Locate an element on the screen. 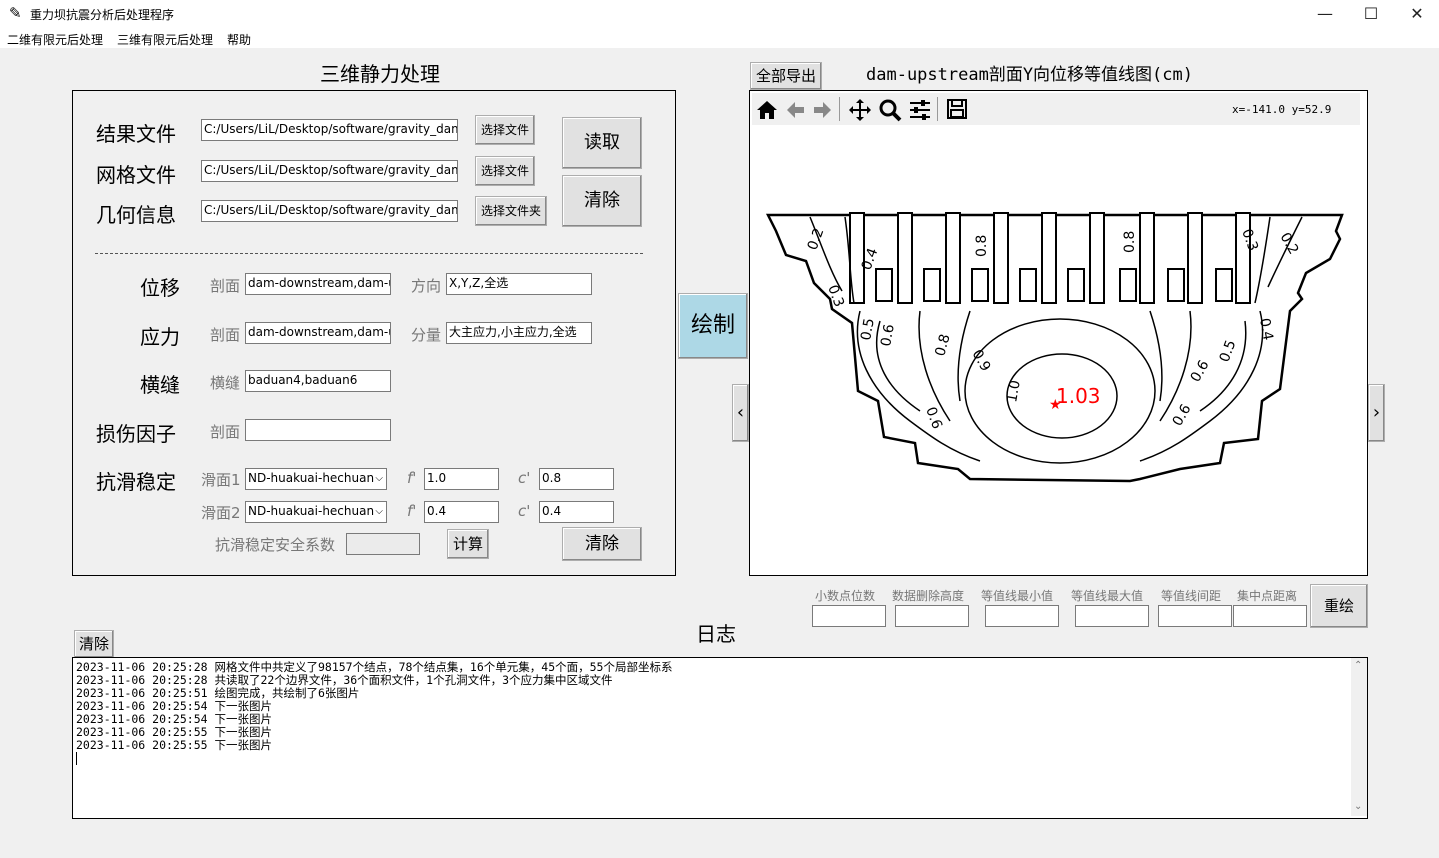 The image size is (1439, 858). disp-direction-input: X,Y,Z,全选 is located at coordinates (519, 284).